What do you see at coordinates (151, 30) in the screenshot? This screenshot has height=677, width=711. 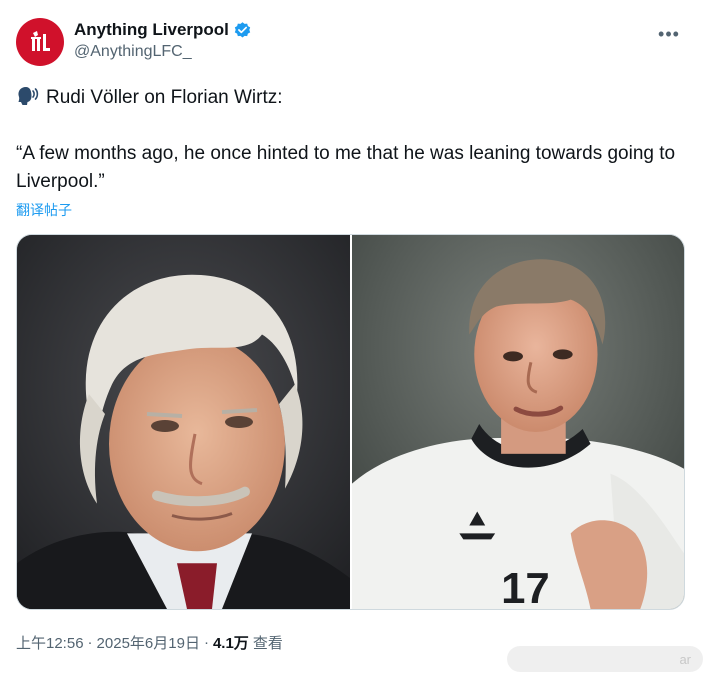 I see `display-name: Anything Liverpool` at bounding box center [151, 30].